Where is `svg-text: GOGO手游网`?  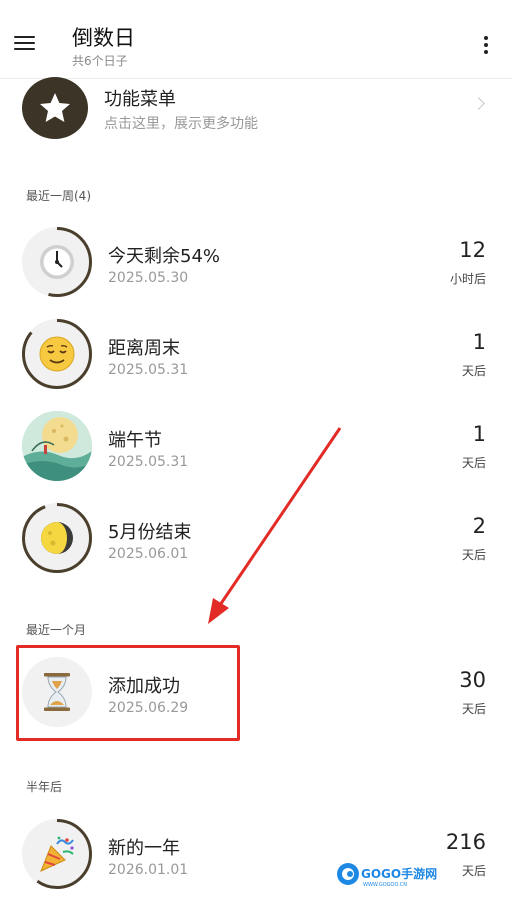 svg-text: GOGO手游网 is located at coordinates (399, 873).